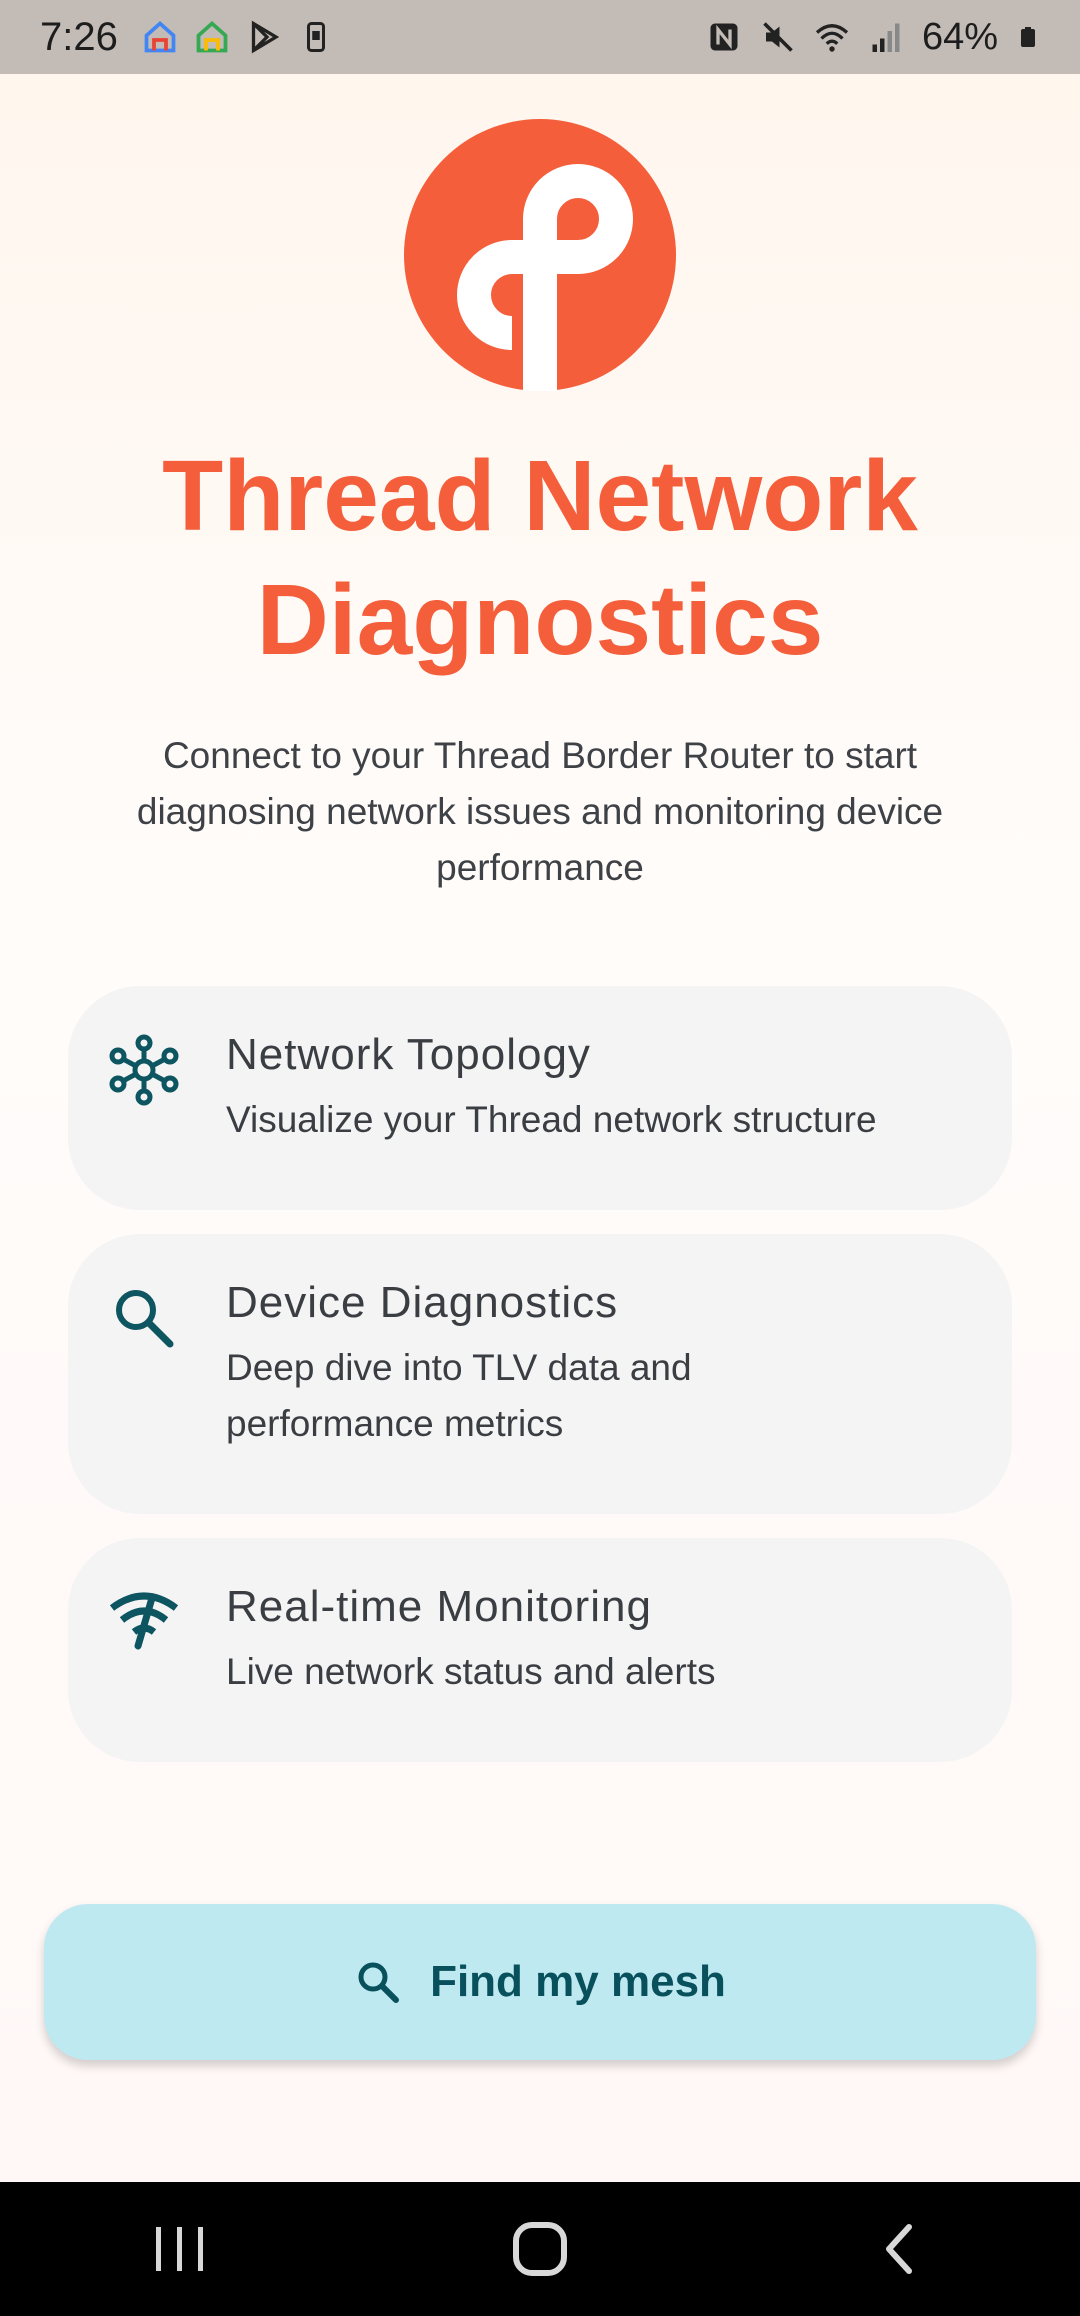  I want to click on status-left: 7:26, so click(187, 37).